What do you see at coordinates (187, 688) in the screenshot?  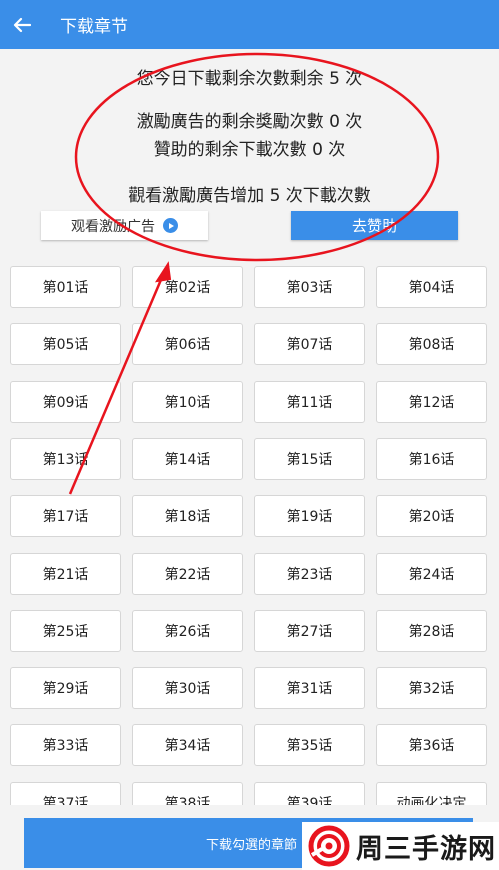 I see `chapter-cell: 第30话` at bounding box center [187, 688].